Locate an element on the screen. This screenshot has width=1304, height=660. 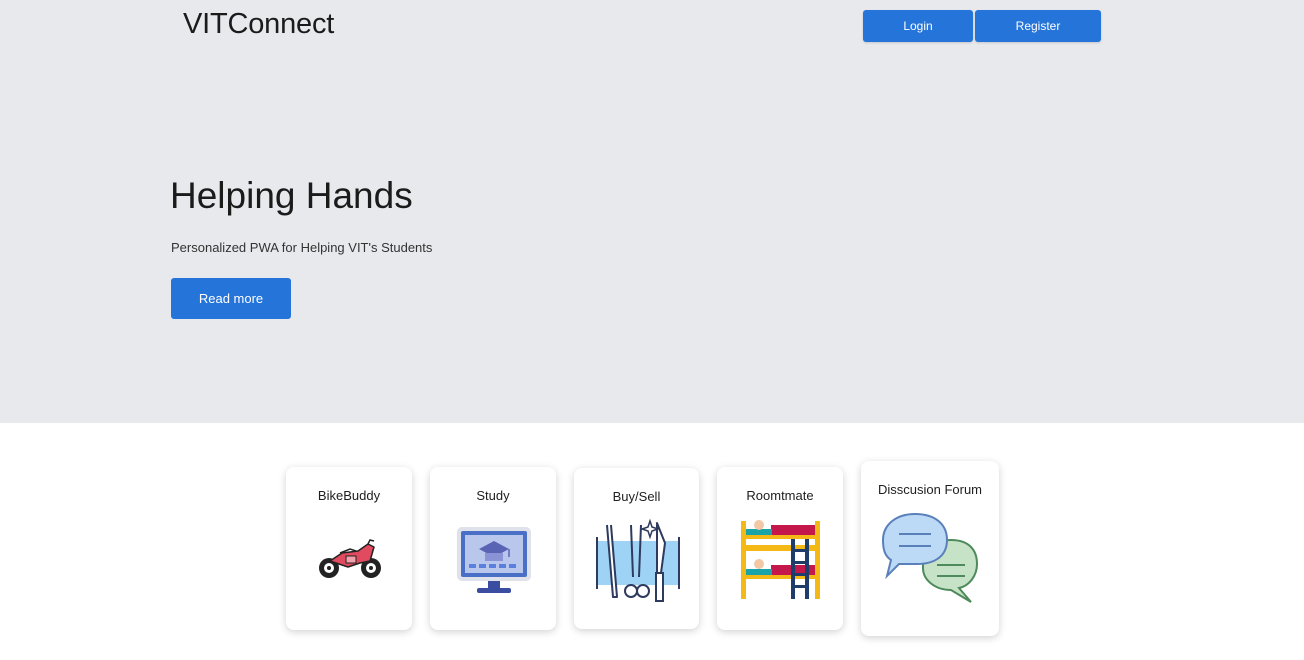
service-card-bikebuddy: BikeBuddy is located at coordinates (349, 548).